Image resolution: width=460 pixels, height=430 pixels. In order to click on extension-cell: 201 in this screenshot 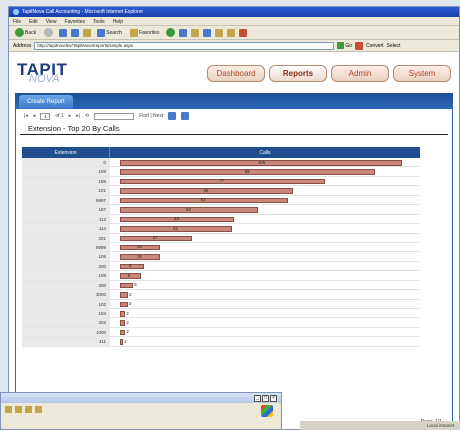, I will do `click(66, 237)`.